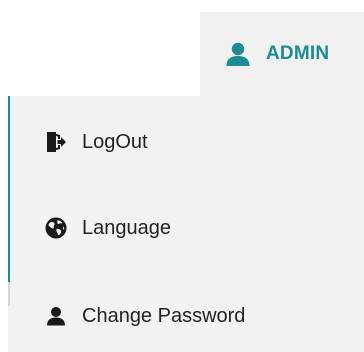 The height and width of the screenshot is (352, 364). I want to click on username-label: ADMIN, so click(298, 53).